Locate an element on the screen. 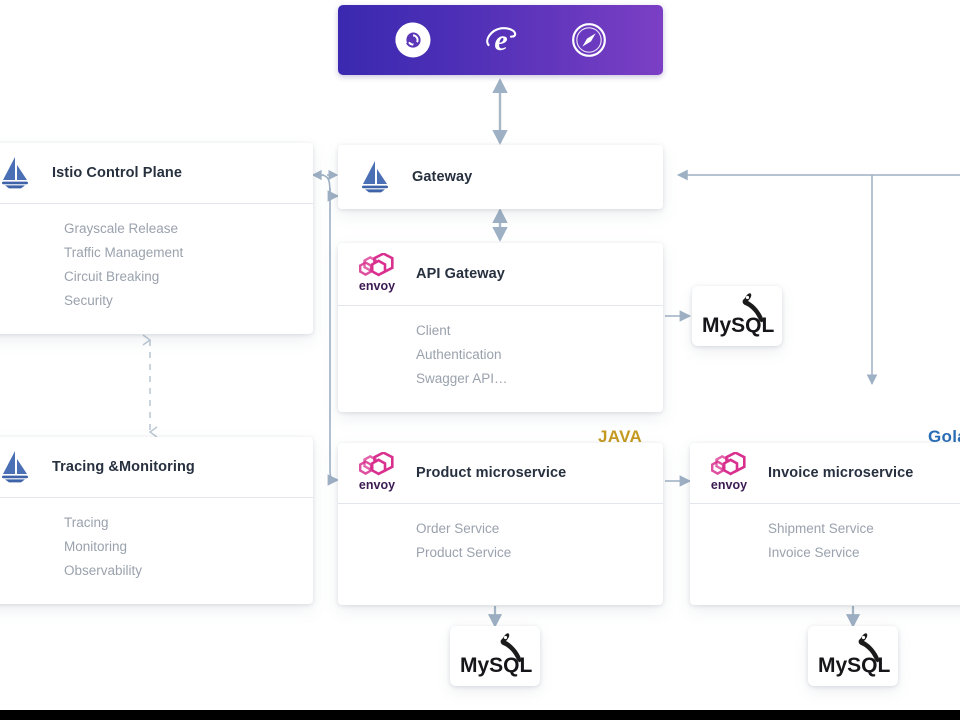 The width and height of the screenshot is (960, 720). list-item: Traffic Management is located at coordinates (156, 253).